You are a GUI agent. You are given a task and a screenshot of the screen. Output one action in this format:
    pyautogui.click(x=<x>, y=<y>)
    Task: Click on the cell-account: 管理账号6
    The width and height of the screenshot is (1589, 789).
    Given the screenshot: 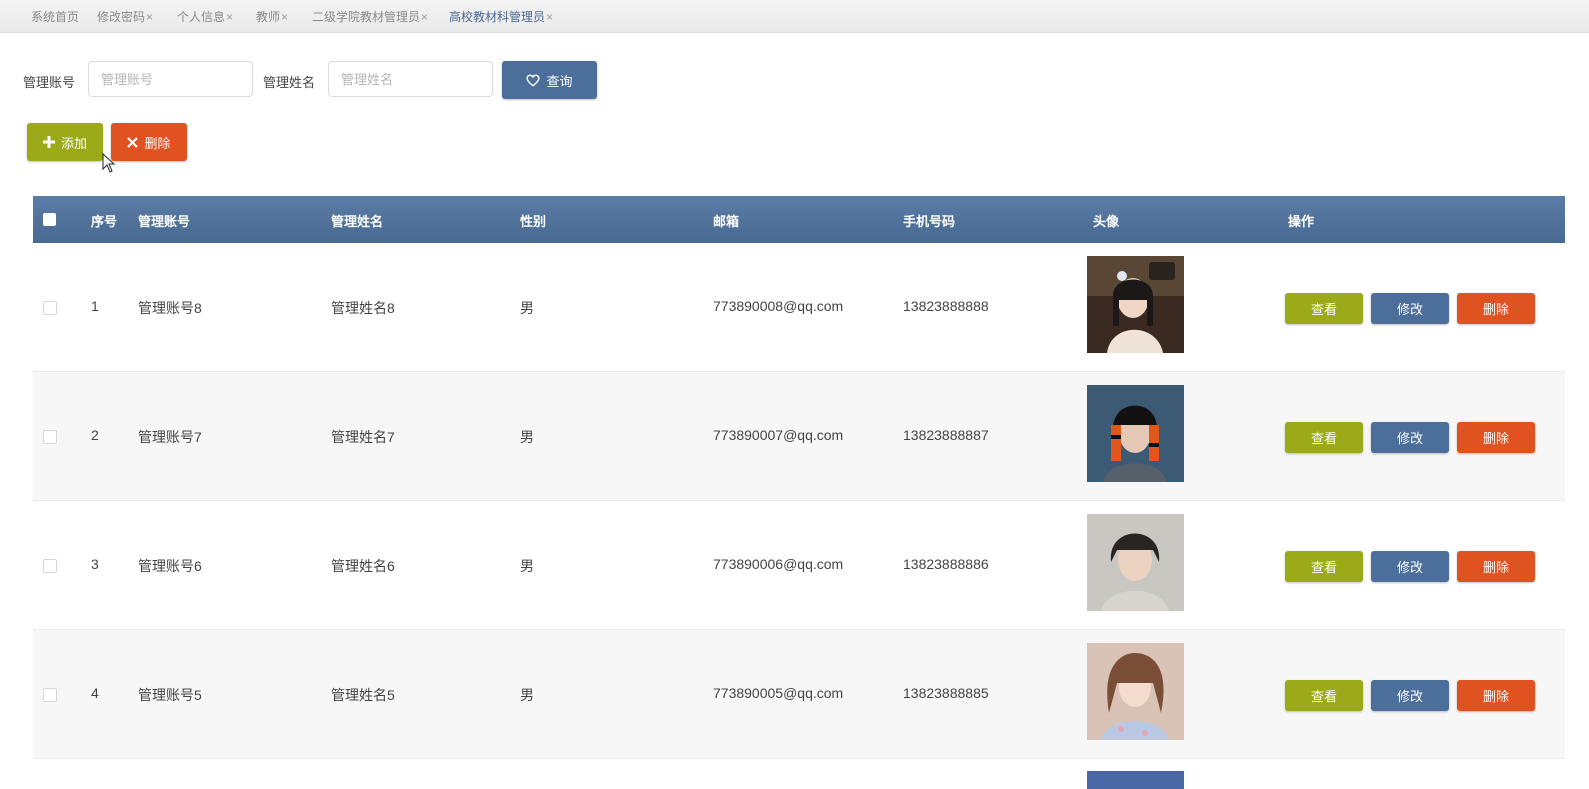 What is the action you would take?
    pyautogui.click(x=170, y=566)
    